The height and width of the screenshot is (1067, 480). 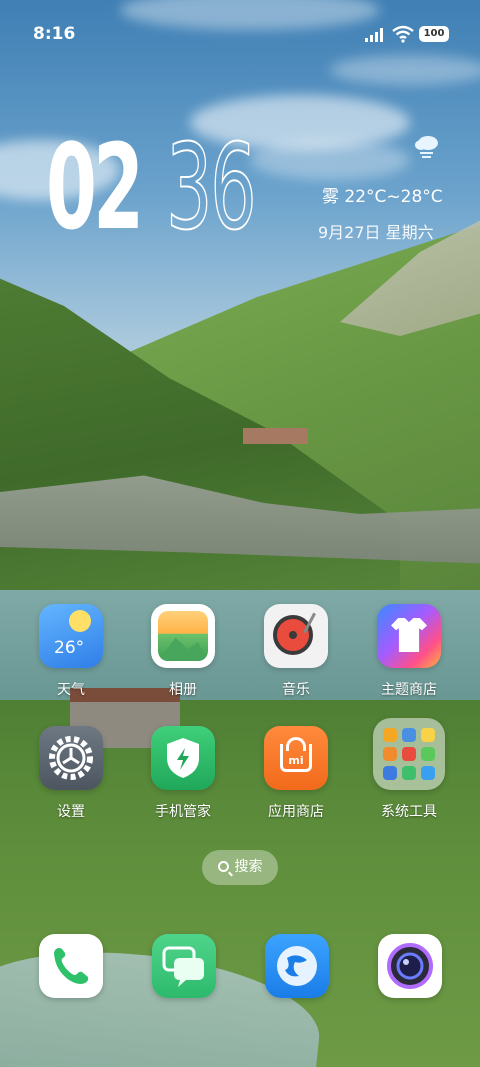 What do you see at coordinates (71, 636) in the screenshot?
I see `weather-app-icon: 26°` at bounding box center [71, 636].